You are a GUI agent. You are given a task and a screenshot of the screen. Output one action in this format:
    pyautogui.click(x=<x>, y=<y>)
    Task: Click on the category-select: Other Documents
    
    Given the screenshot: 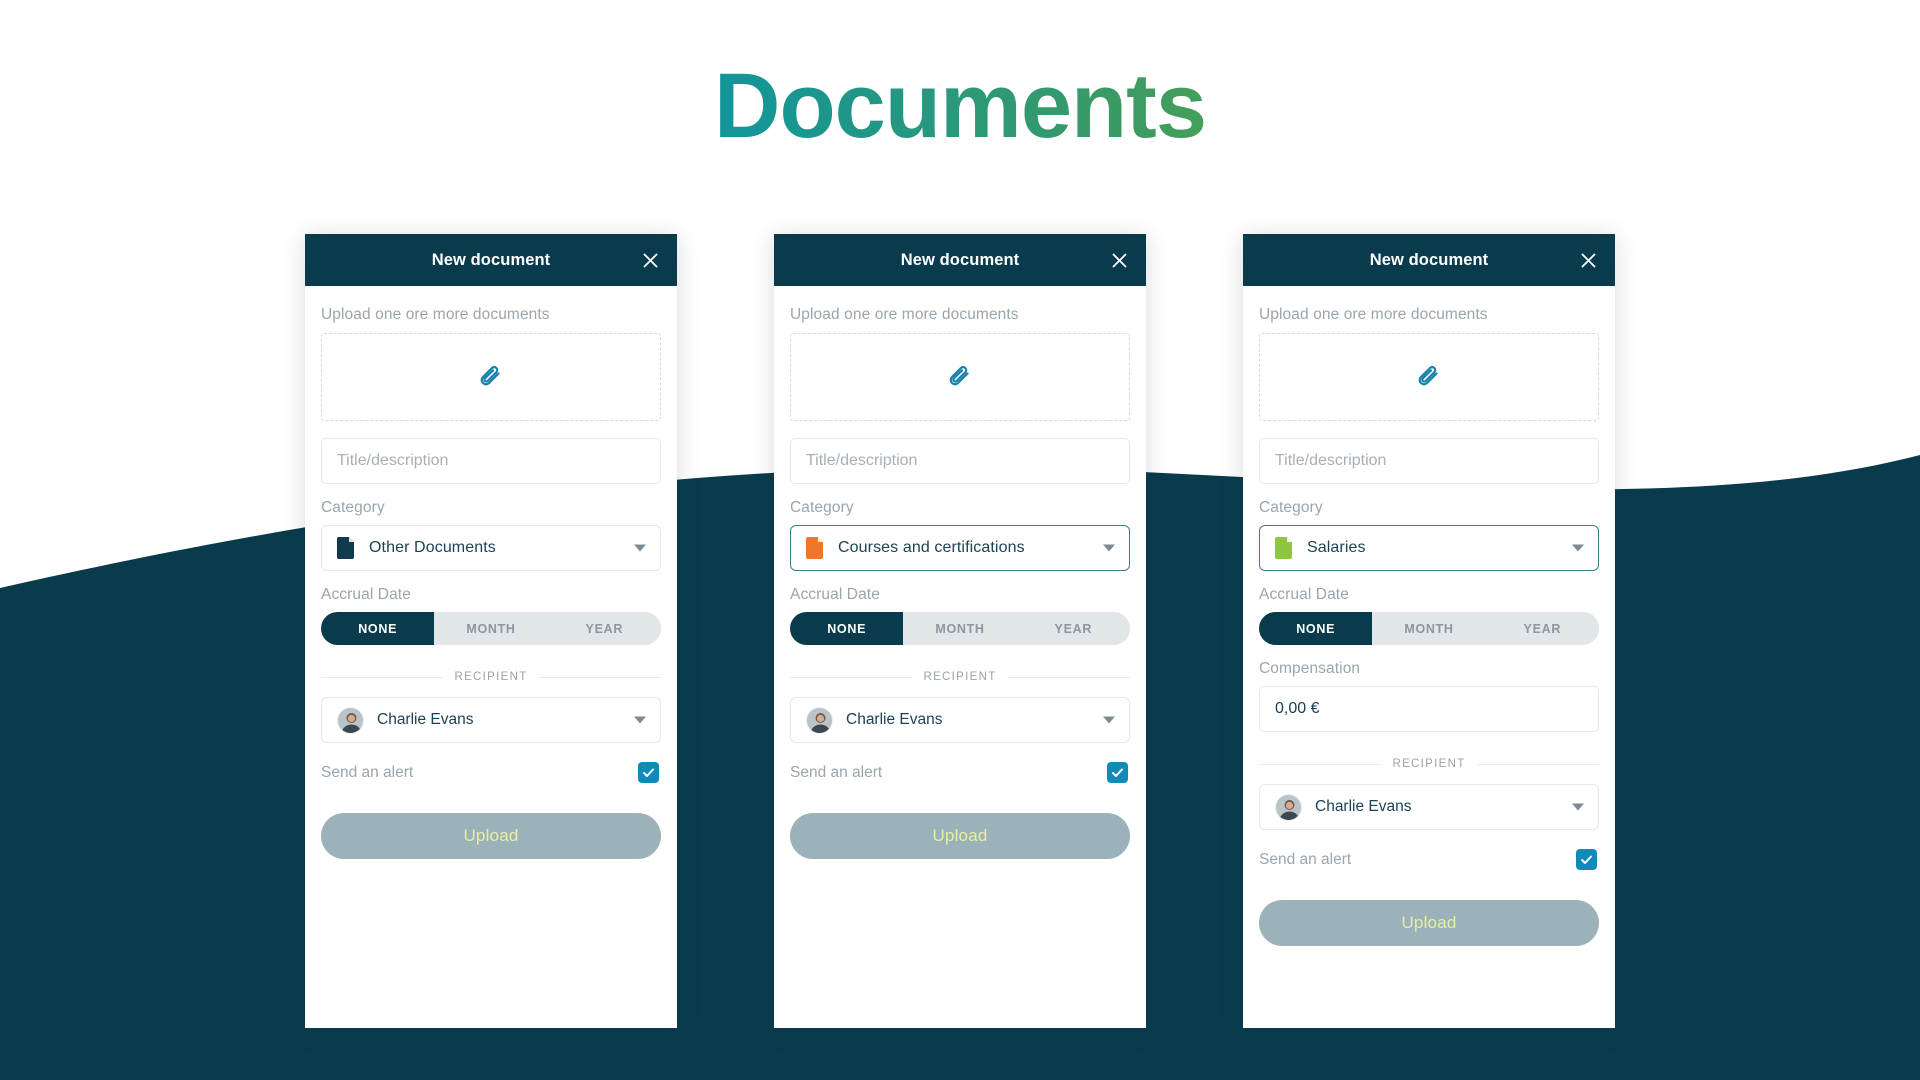 What is the action you would take?
    pyautogui.click(x=491, y=548)
    